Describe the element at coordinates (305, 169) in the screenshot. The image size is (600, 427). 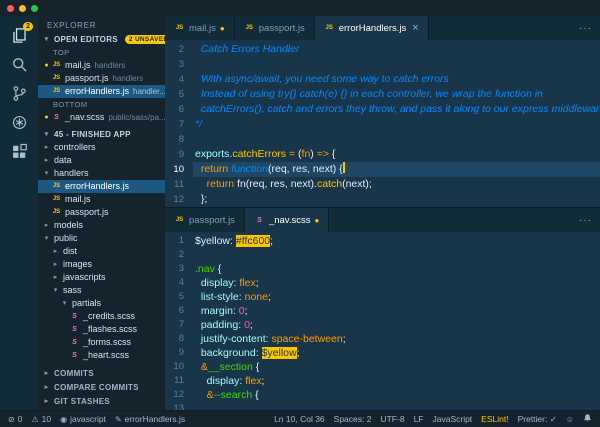
I see `token: (req, res, next) {` at that location.